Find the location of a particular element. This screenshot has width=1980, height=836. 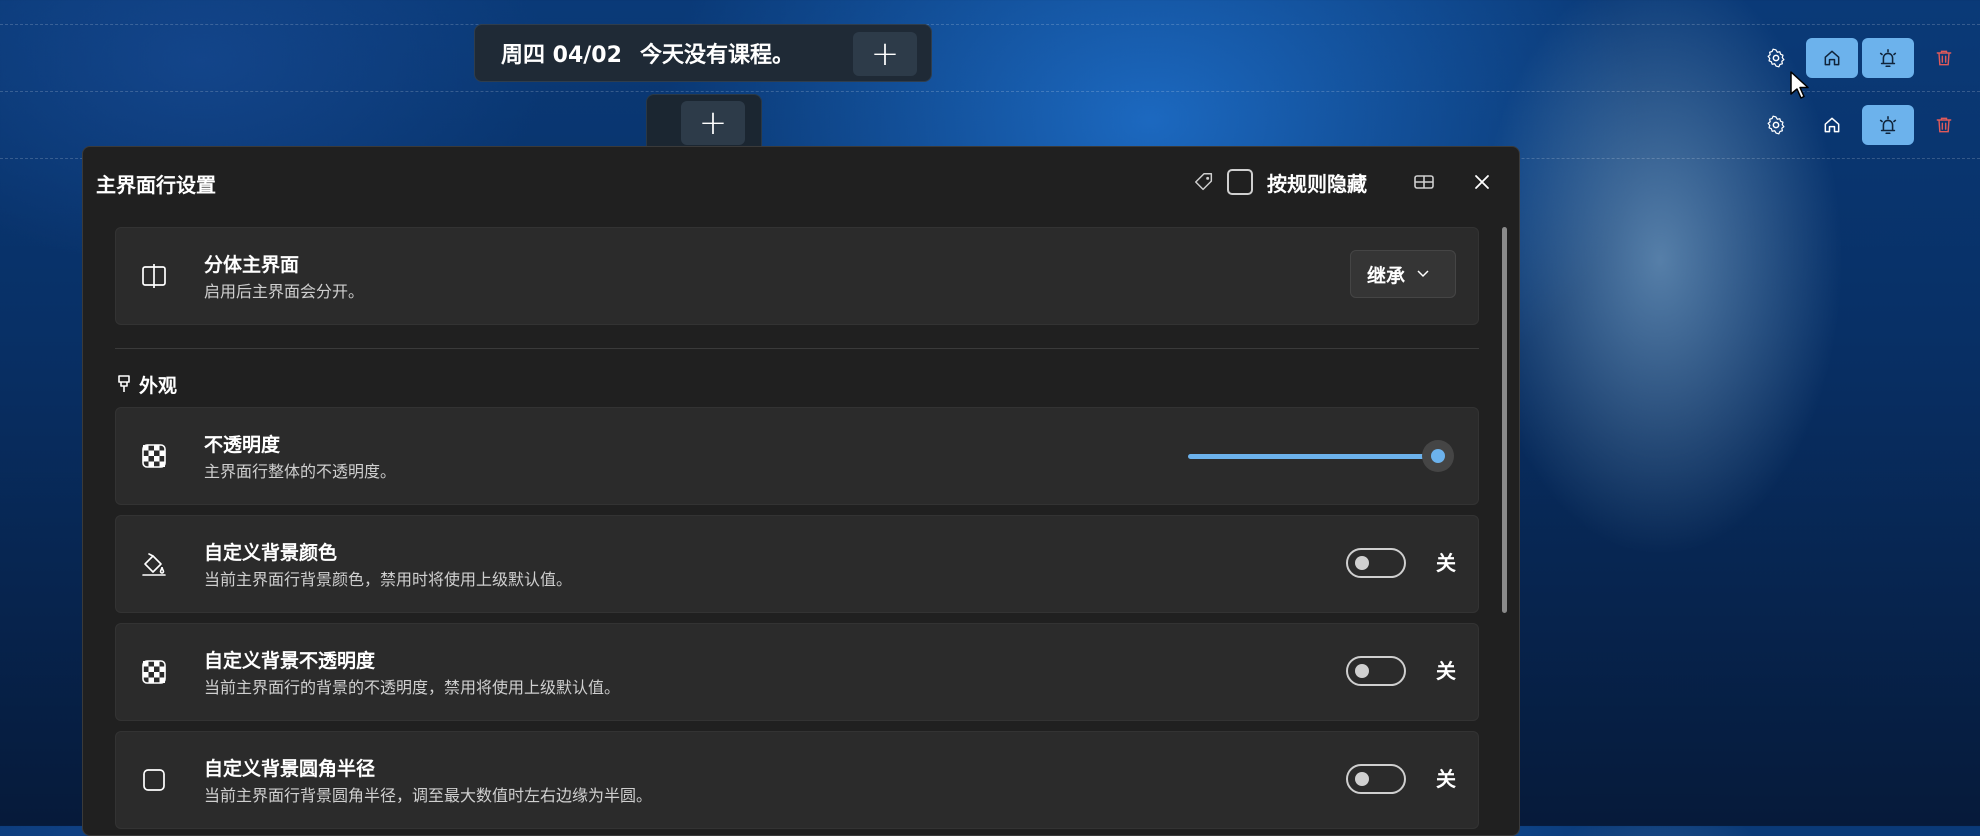

split-main-dropdown: 继承 is located at coordinates (1403, 274).